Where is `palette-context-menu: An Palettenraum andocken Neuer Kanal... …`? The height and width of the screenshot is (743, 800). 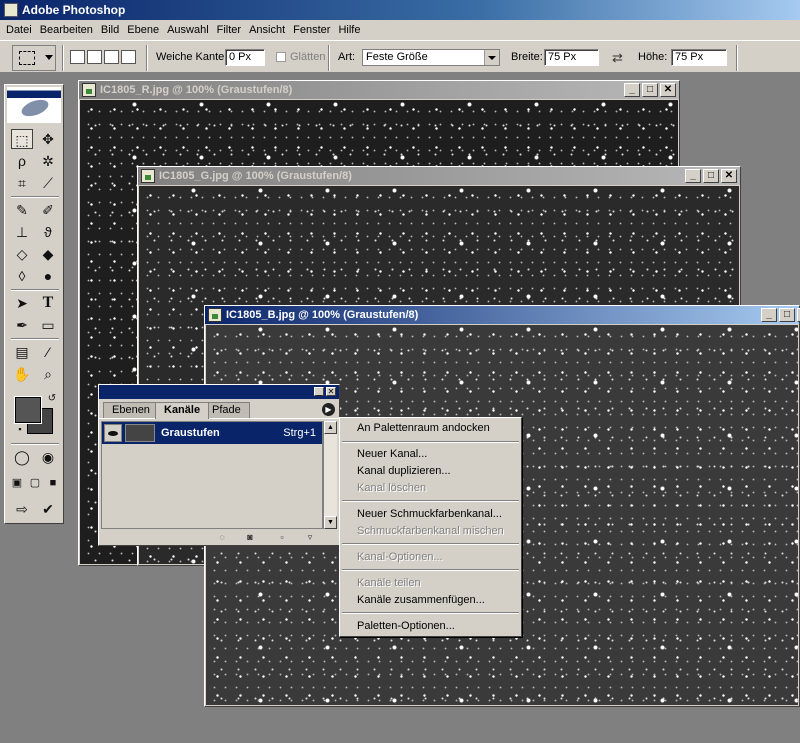 palette-context-menu: An Palettenraum andocken Neuer Kanal... … is located at coordinates (430, 527).